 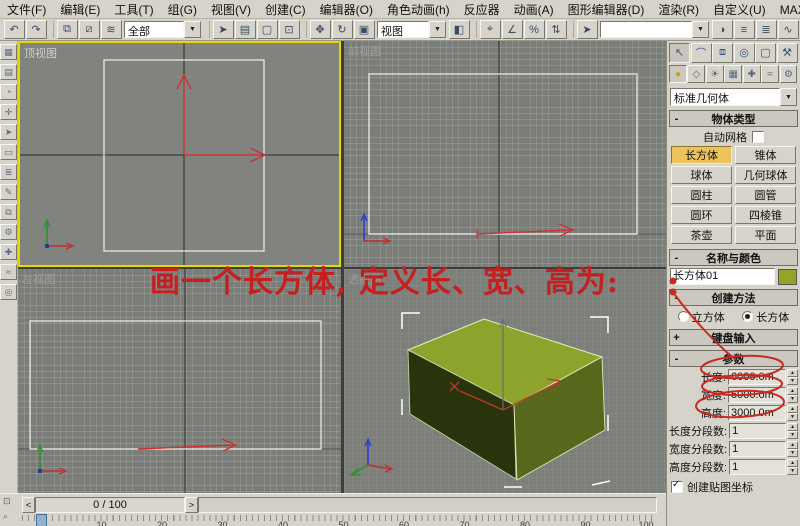 What do you see at coordinates (765, 215) in the screenshot?
I see `object-type-四棱锥: 四棱锥` at bounding box center [765, 215].